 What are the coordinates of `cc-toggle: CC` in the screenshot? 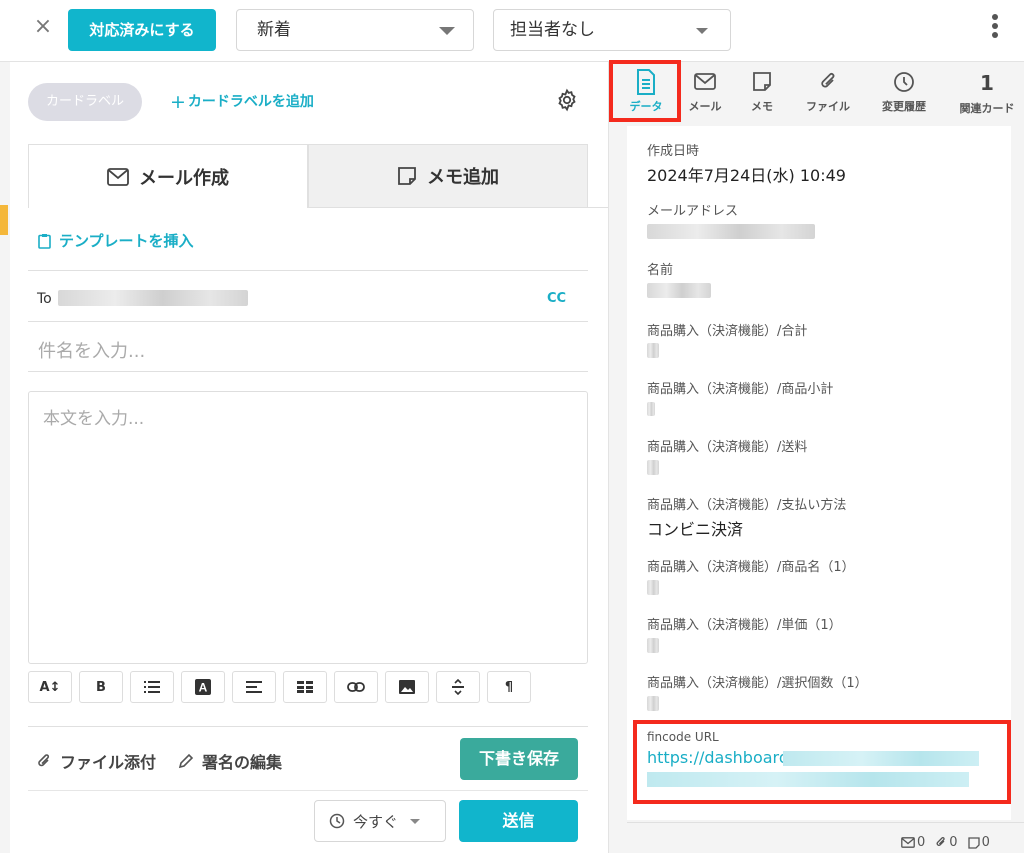 It's located at (556, 298).